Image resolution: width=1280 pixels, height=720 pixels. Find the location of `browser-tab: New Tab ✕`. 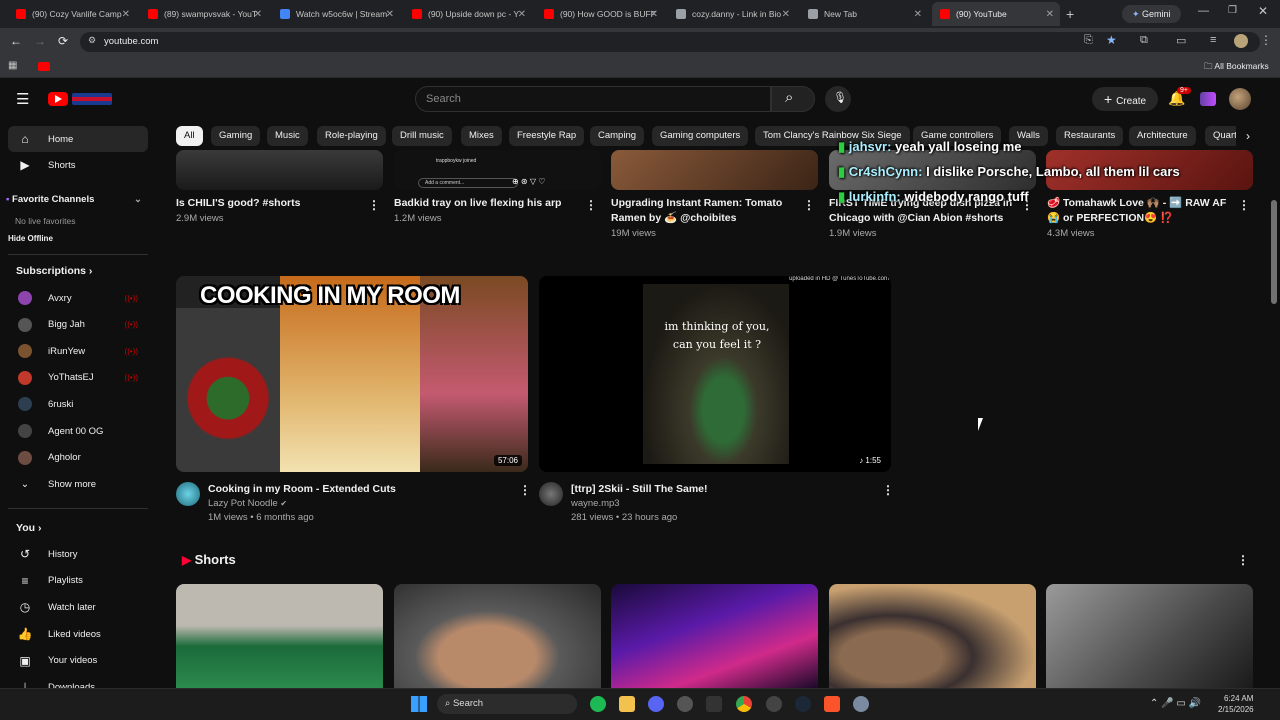

browser-tab: New Tab ✕ is located at coordinates (864, 14).